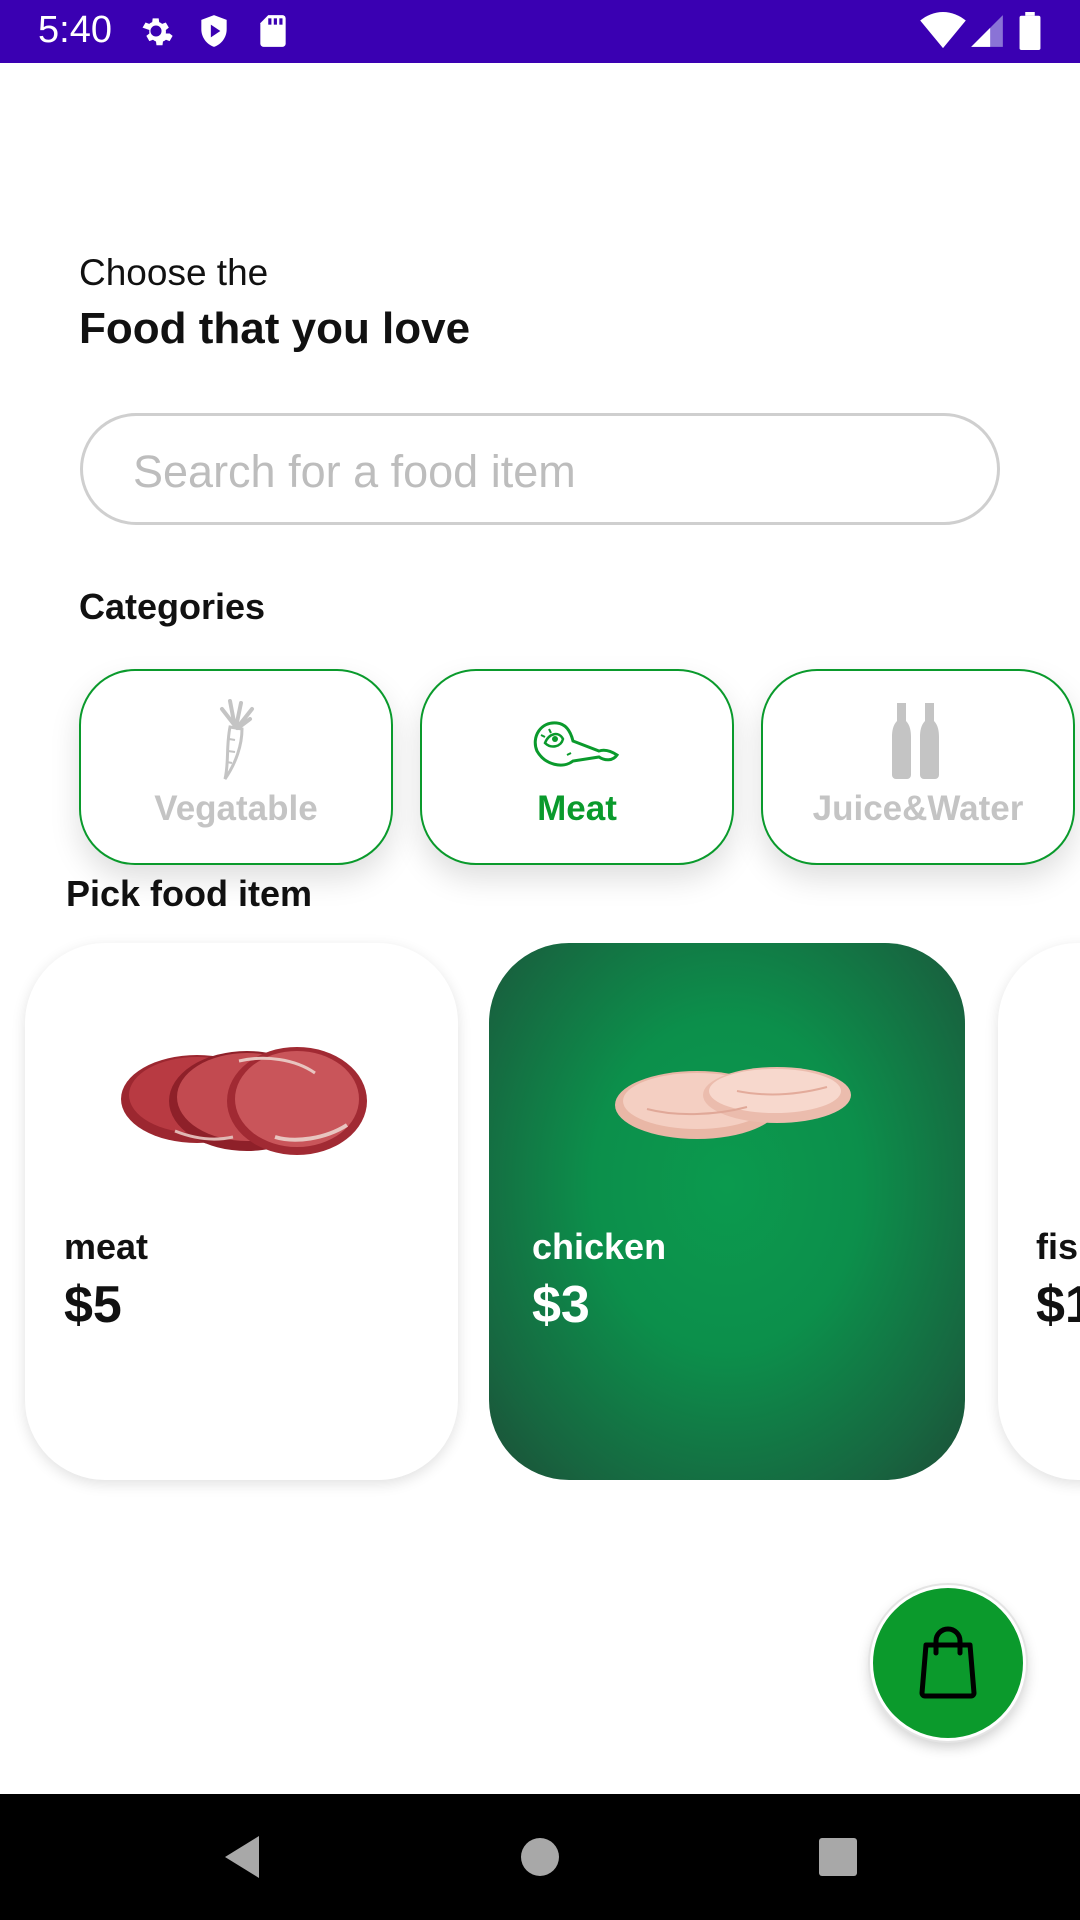 This screenshot has height=1920, width=1080. What do you see at coordinates (172, 606) in the screenshot?
I see `categories-heading: Categories` at bounding box center [172, 606].